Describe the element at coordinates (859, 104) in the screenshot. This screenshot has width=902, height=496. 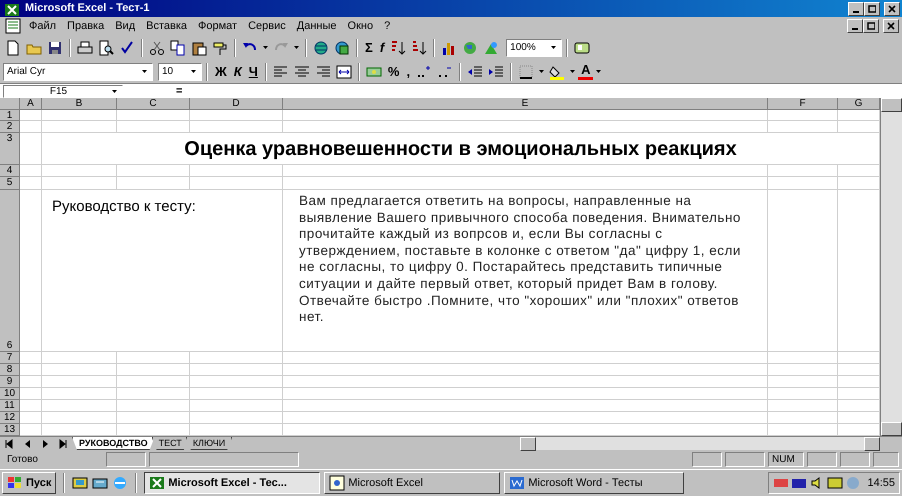
I see `column-header: G` at that location.